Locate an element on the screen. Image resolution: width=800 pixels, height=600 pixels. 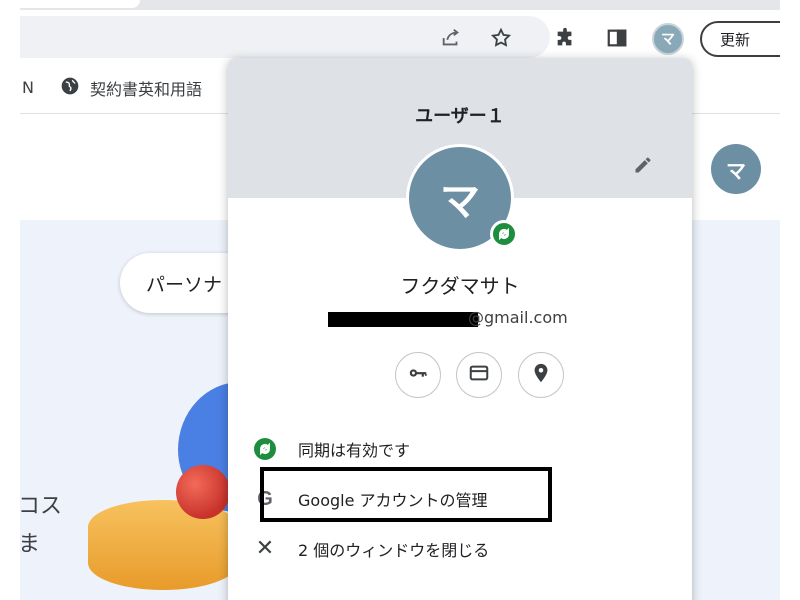
page-side-text-1: コス is located at coordinates (41, 506).